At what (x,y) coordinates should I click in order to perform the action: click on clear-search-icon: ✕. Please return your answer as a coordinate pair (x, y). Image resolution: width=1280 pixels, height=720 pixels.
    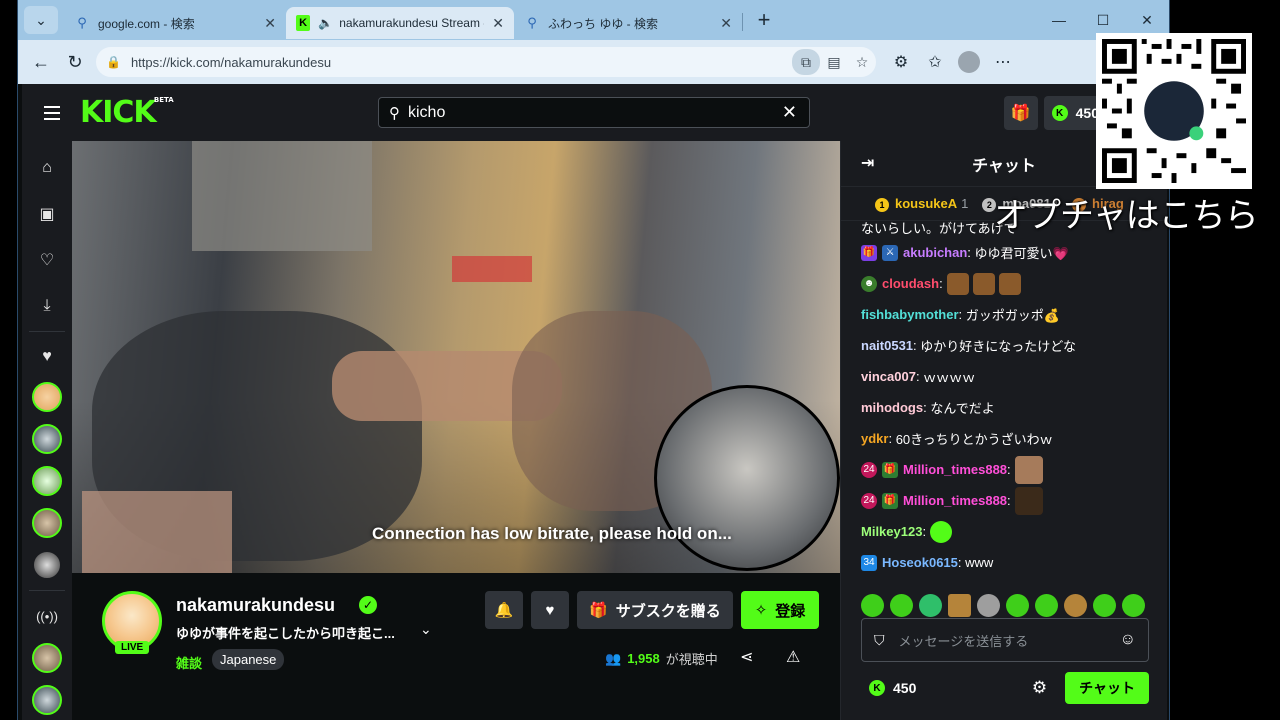
    Looking at the image, I should click on (789, 112).